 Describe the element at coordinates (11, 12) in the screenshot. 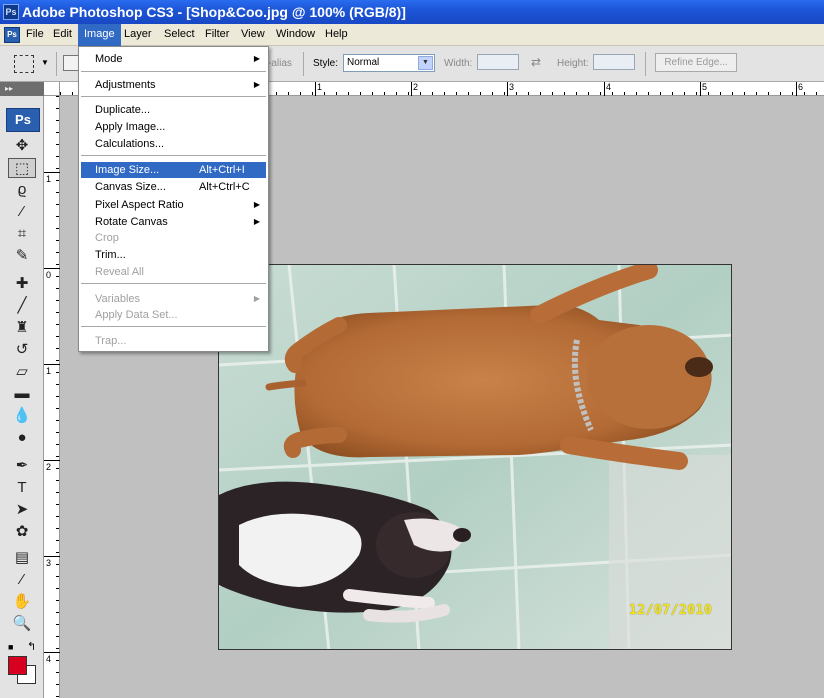

I see `photoshop-app-icon: Ps` at that location.